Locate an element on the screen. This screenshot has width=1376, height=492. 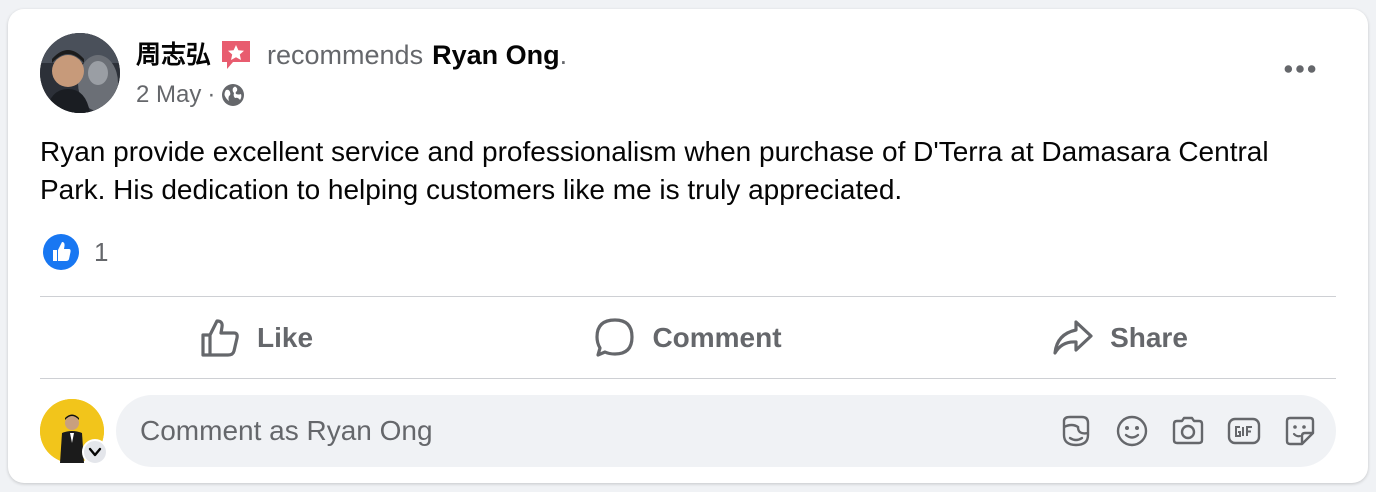
comment-button: Comment is located at coordinates (688, 338).